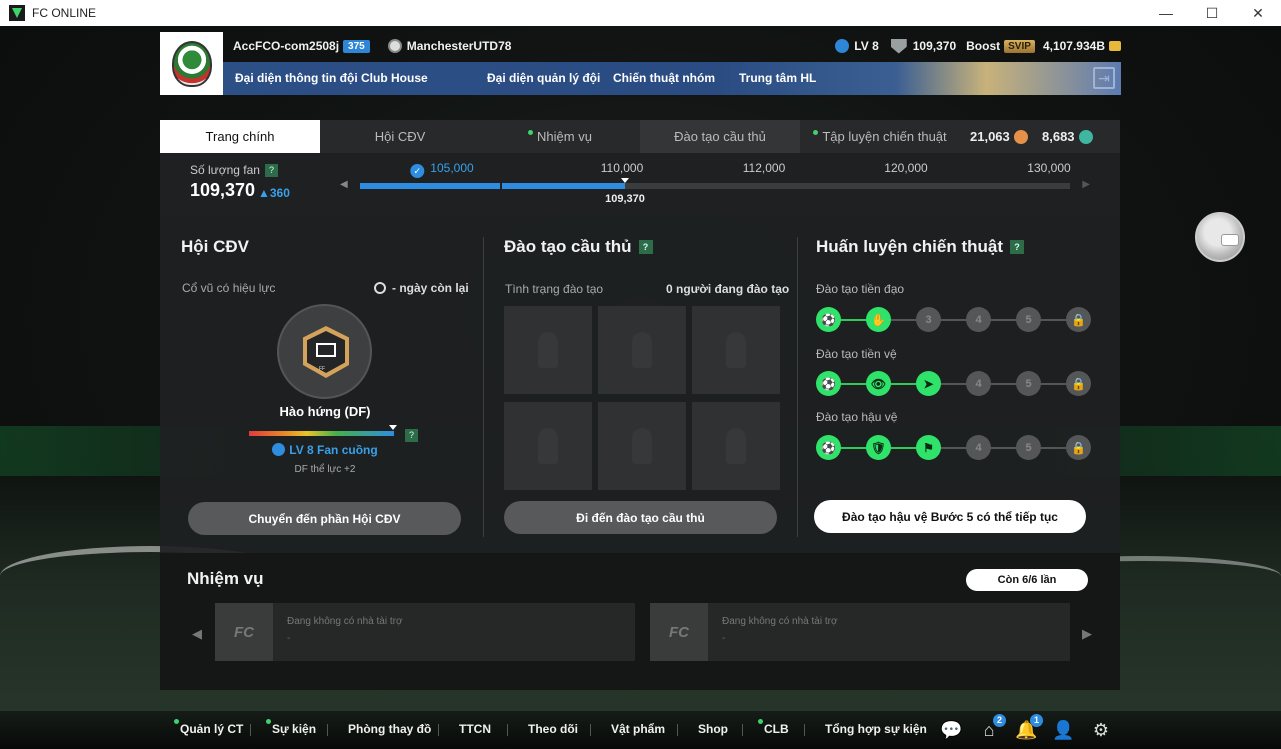 The height and width of the screenshot is (749, 1281). I want to click on close-button: ✕, so click(1258, 13).